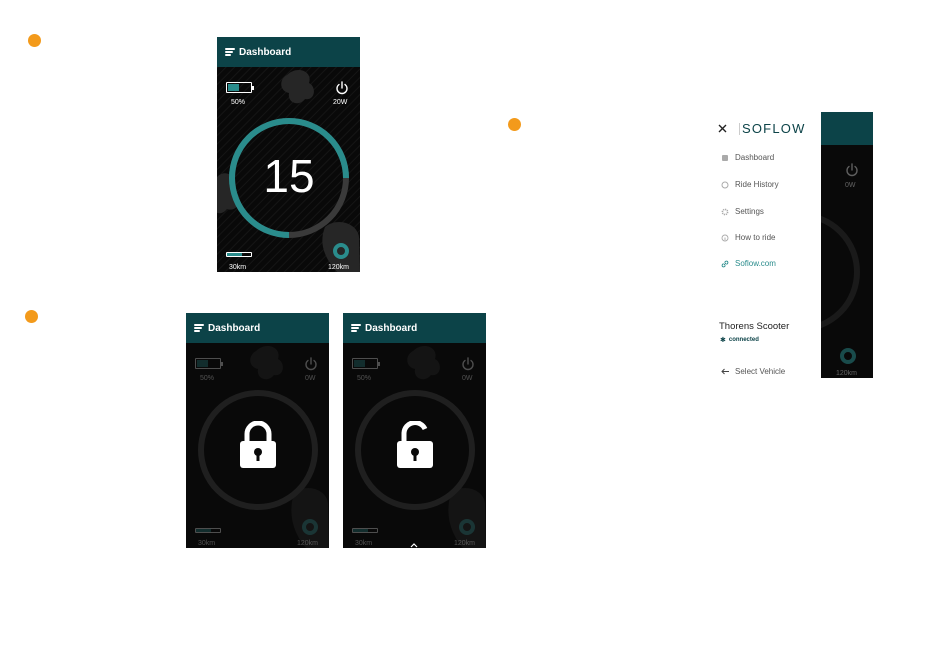  I want to click on select-vehicle-label: Select Vehicle, so click(760, 371).